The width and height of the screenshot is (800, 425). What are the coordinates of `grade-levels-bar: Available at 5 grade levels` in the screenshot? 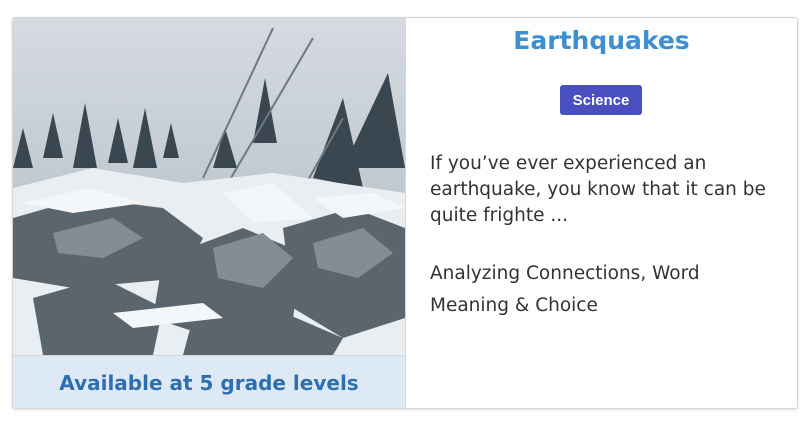 It's located at (209, 381).